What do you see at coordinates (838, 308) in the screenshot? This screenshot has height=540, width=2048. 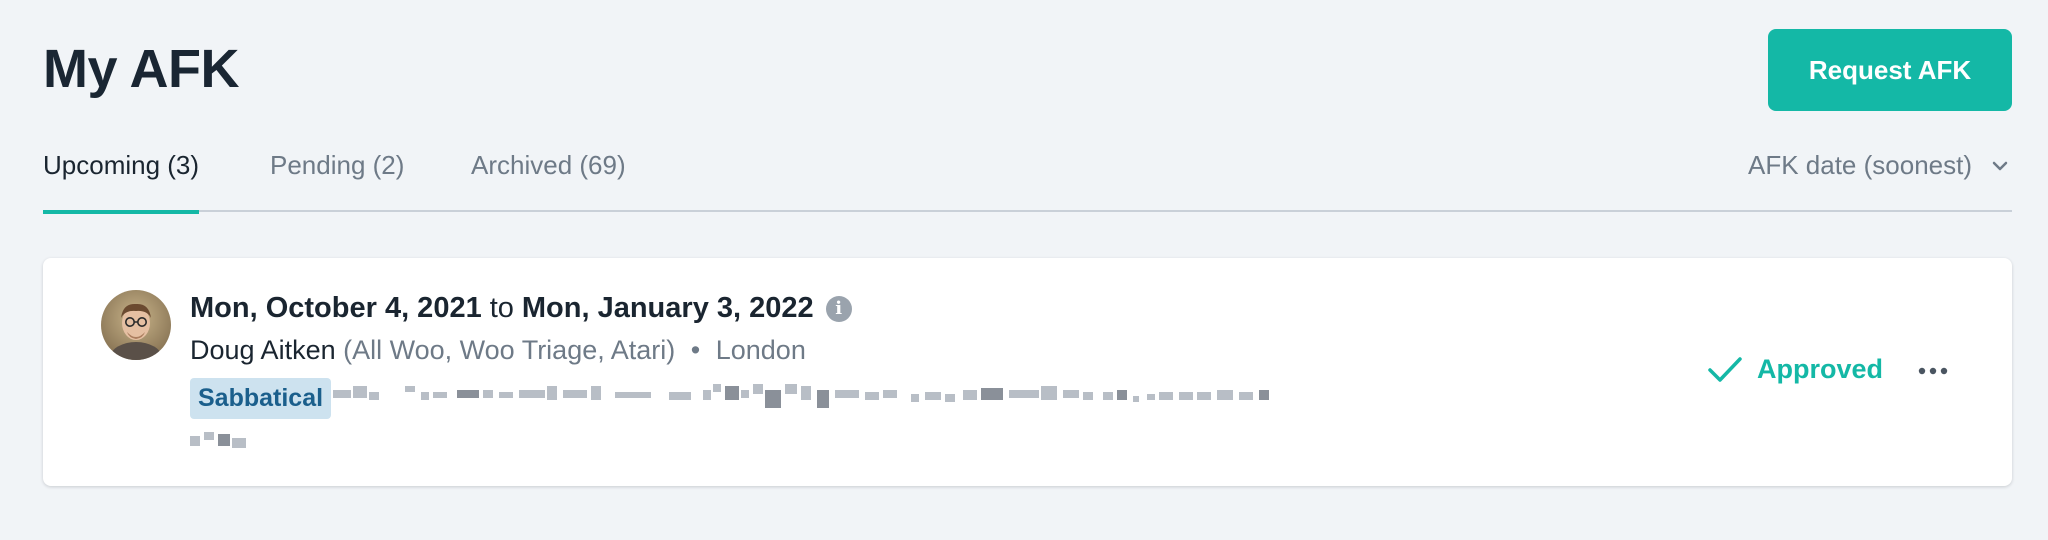 I see `info-icon: i` at bounding box center [838, 308].